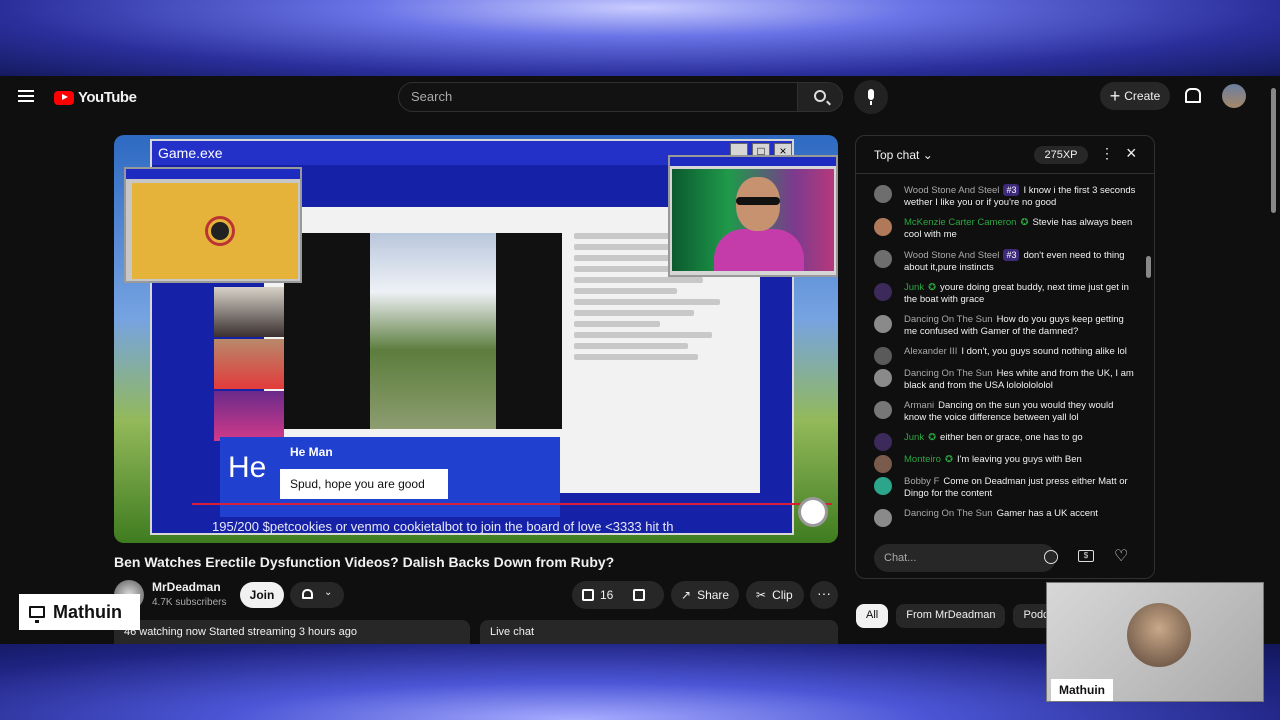 This screenshot has width=1280, height=720. I want to click on like-icon, so click(588, 595).